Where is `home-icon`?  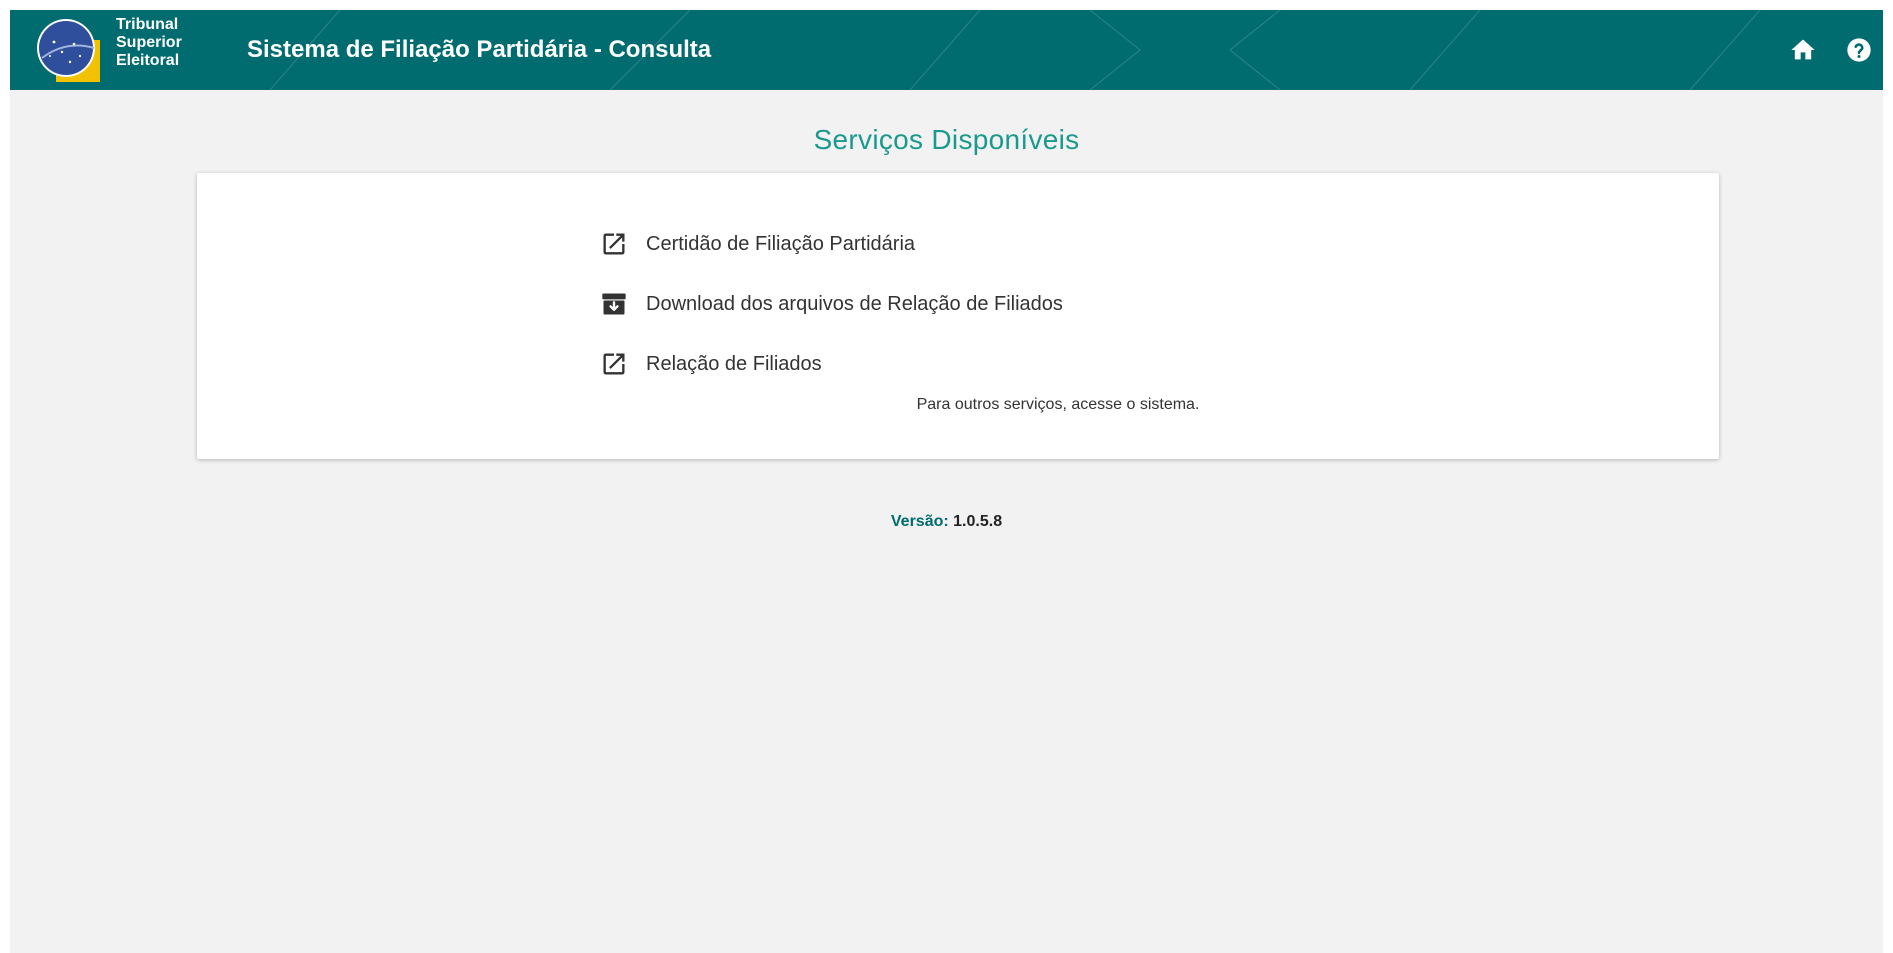
home-icon is located at coordinates (1803, 50).